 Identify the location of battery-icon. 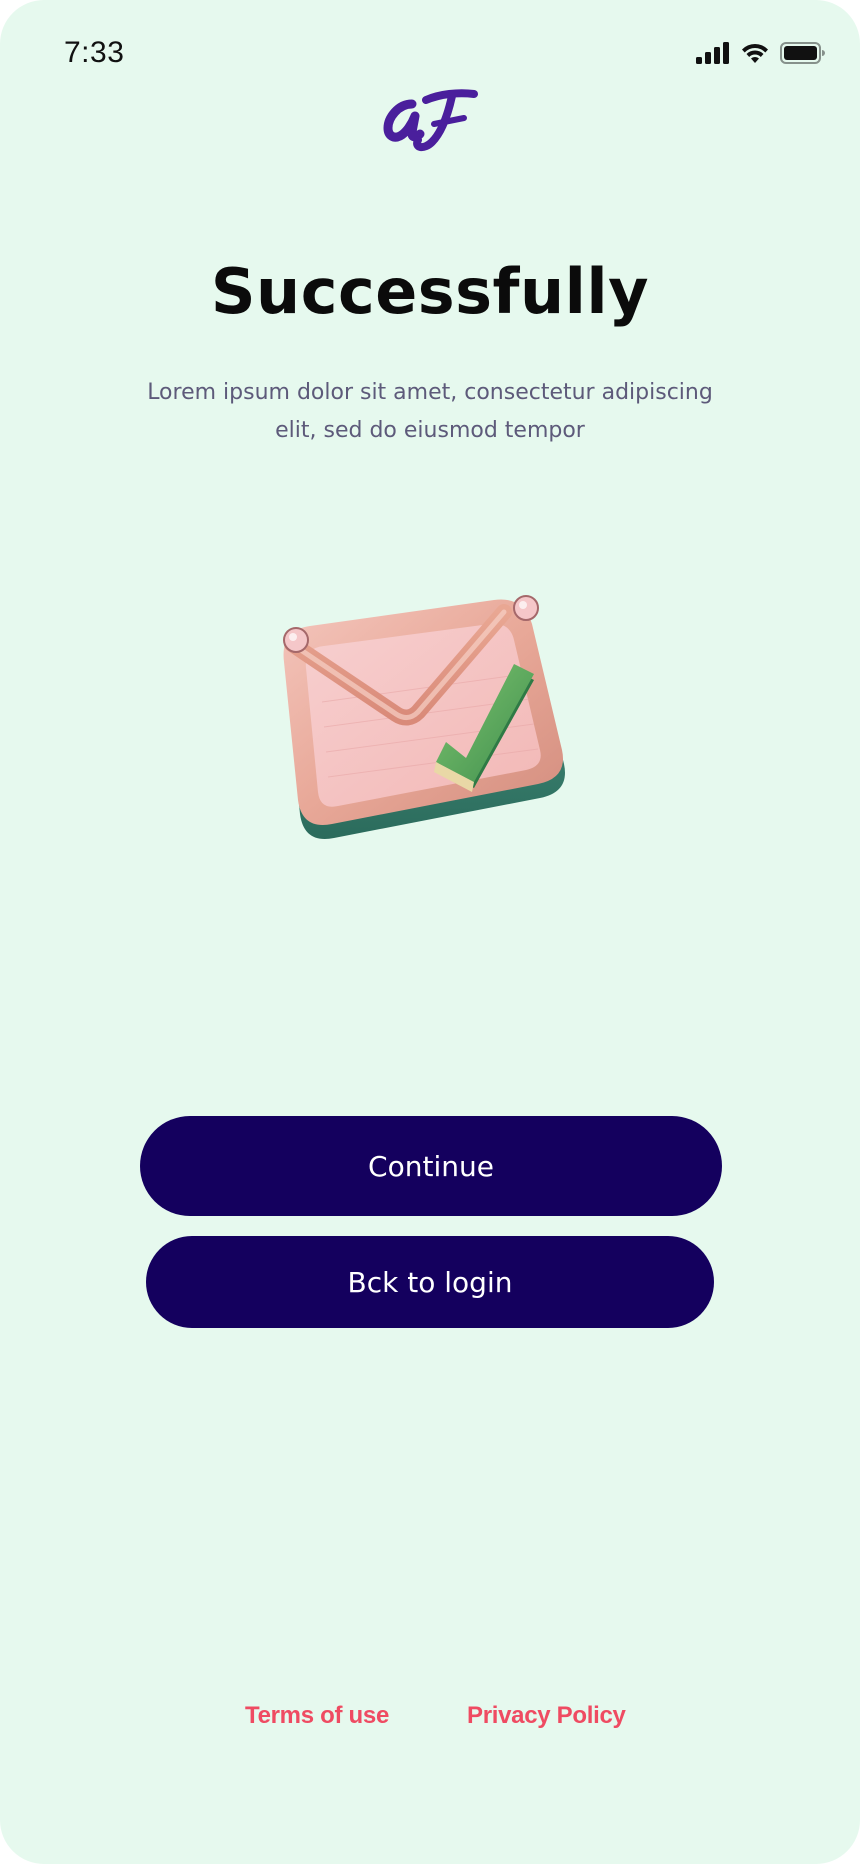
(803, 55).